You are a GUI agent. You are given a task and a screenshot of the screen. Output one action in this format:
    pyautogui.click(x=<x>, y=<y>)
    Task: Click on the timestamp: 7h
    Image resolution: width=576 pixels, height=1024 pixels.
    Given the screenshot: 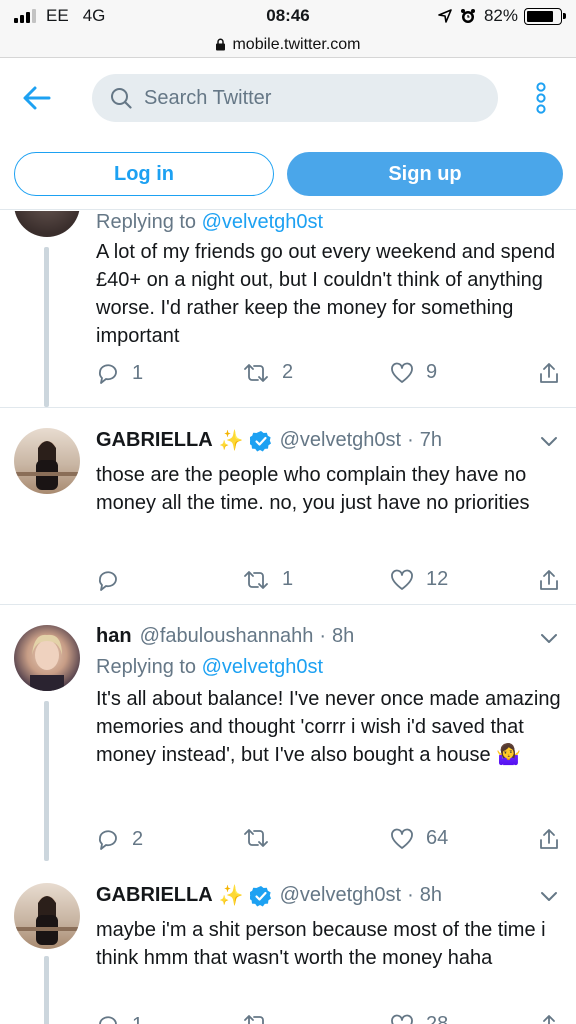 What is the action you would take?
    pyautogui.click(x=431, y=440)
    